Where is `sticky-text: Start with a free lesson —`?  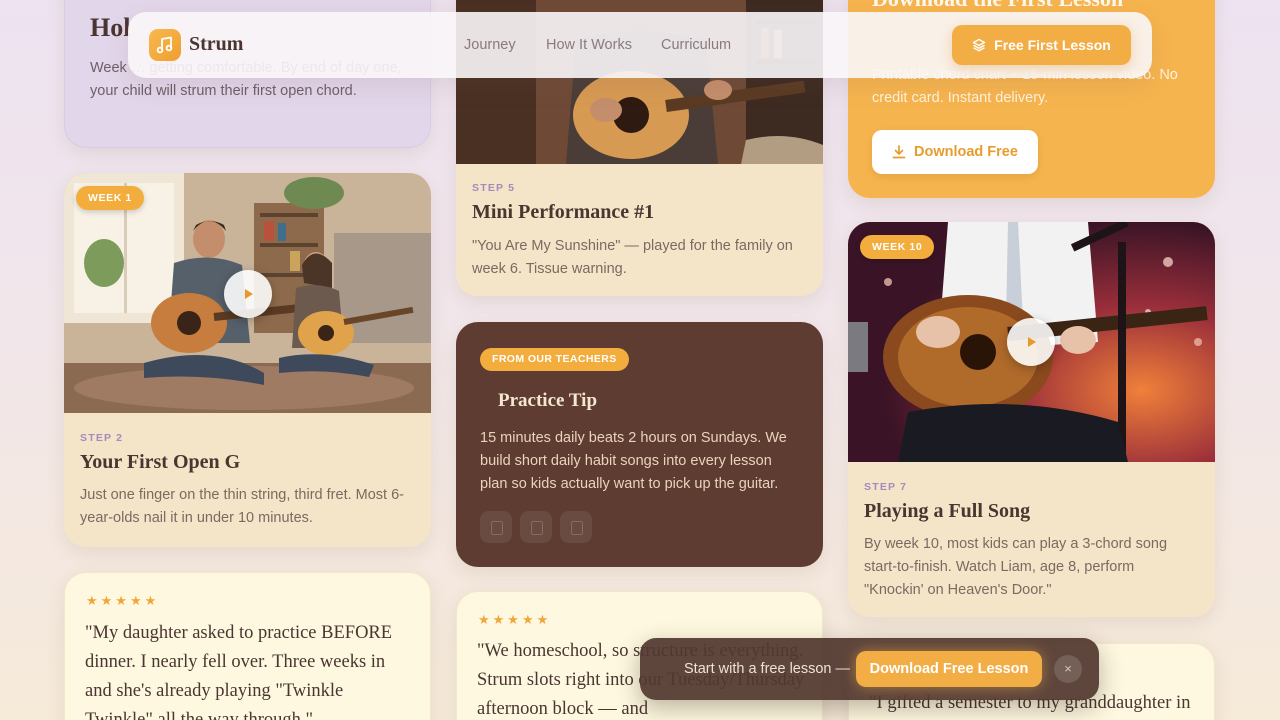
sticky-text: Start with a free lesson — is located at coordinates (767, 669).